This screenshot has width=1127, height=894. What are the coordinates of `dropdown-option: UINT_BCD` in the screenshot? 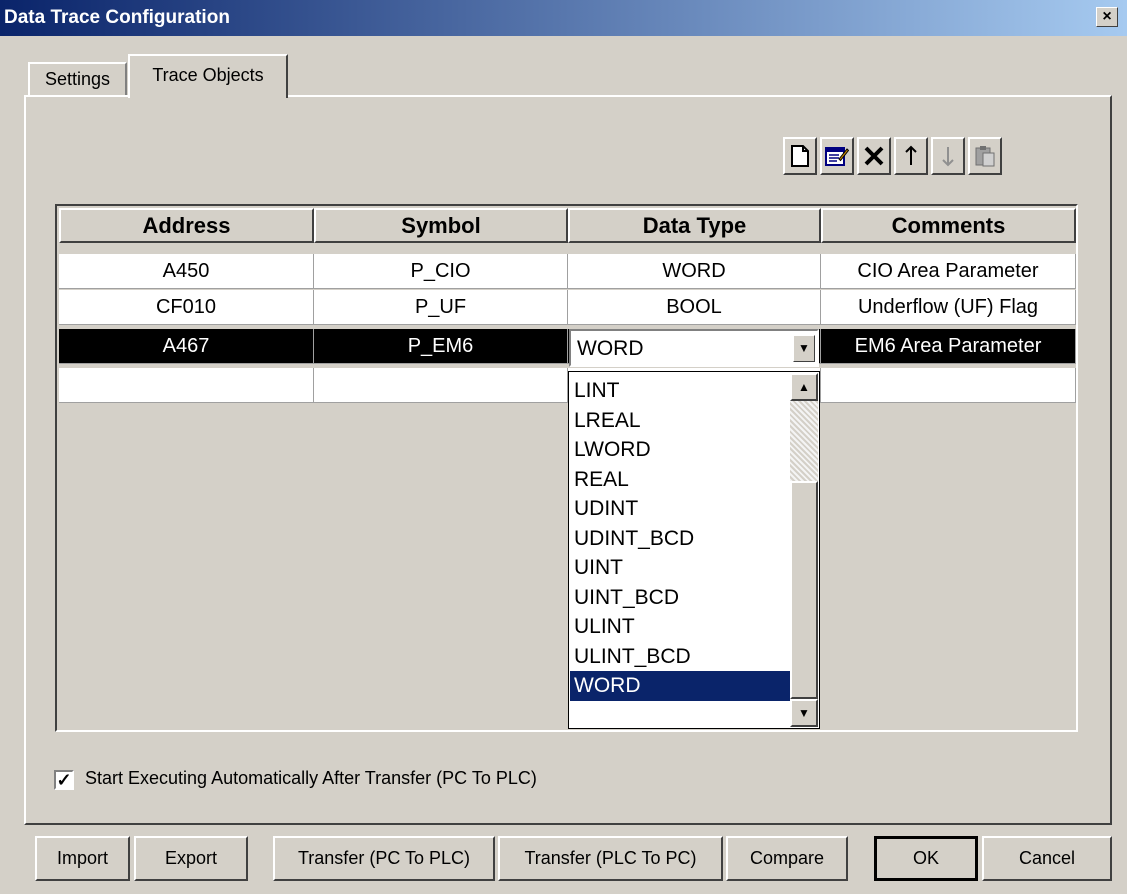 It's located at (680, 598).